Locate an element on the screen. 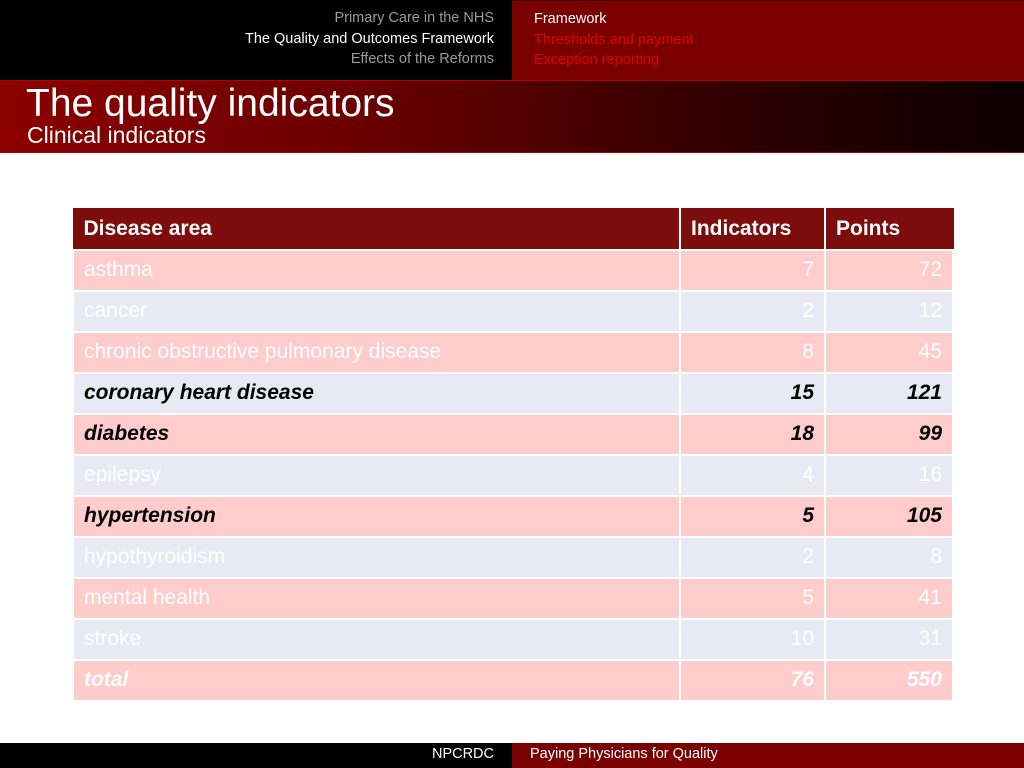 This screenshot has height=768, width=1024. footer-organisation: NPCRDC is located at coordinates (462, 754).